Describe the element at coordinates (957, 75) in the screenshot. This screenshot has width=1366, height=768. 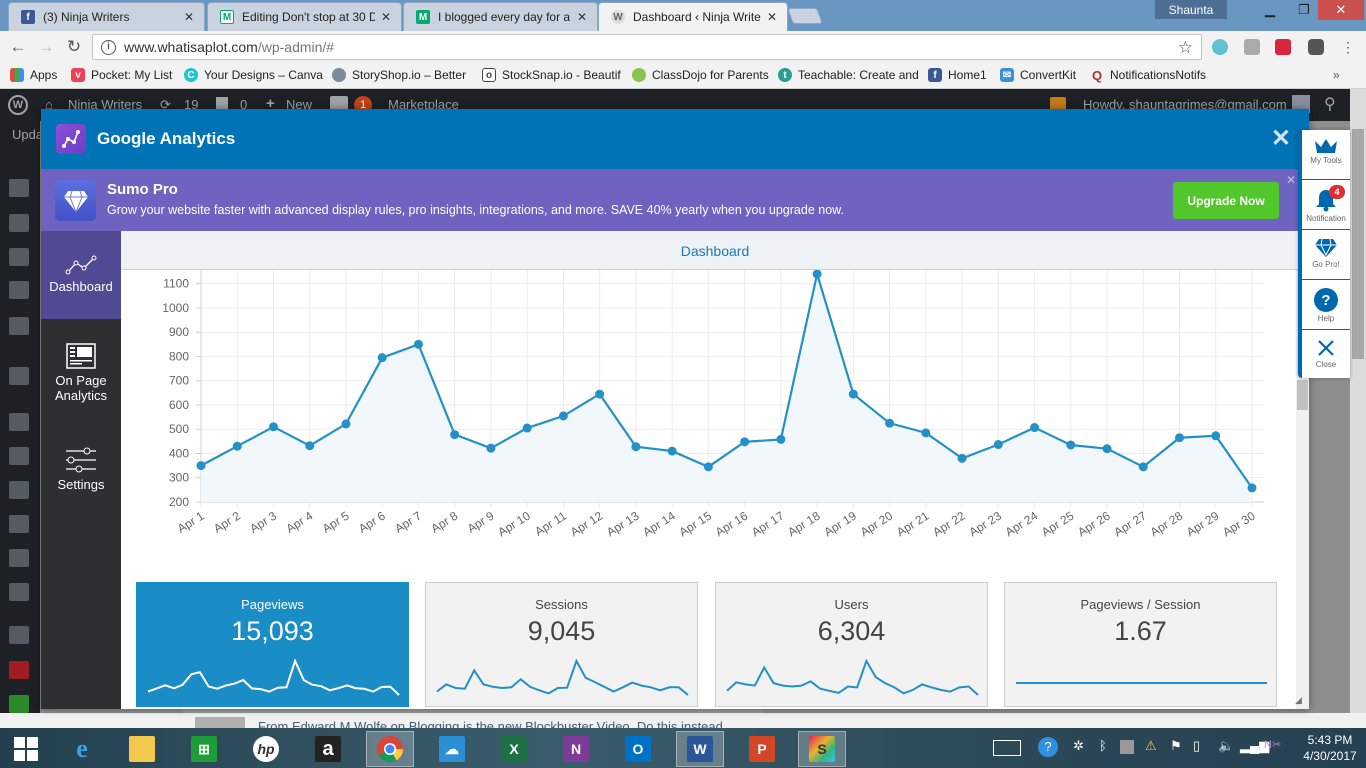
I see `bookmark-home1: f Home1` at that location.